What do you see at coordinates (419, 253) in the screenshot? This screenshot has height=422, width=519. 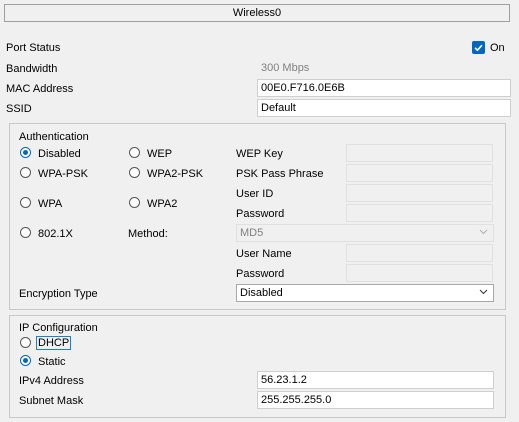 I see `user-name-field` at bounding box center [419, 253].